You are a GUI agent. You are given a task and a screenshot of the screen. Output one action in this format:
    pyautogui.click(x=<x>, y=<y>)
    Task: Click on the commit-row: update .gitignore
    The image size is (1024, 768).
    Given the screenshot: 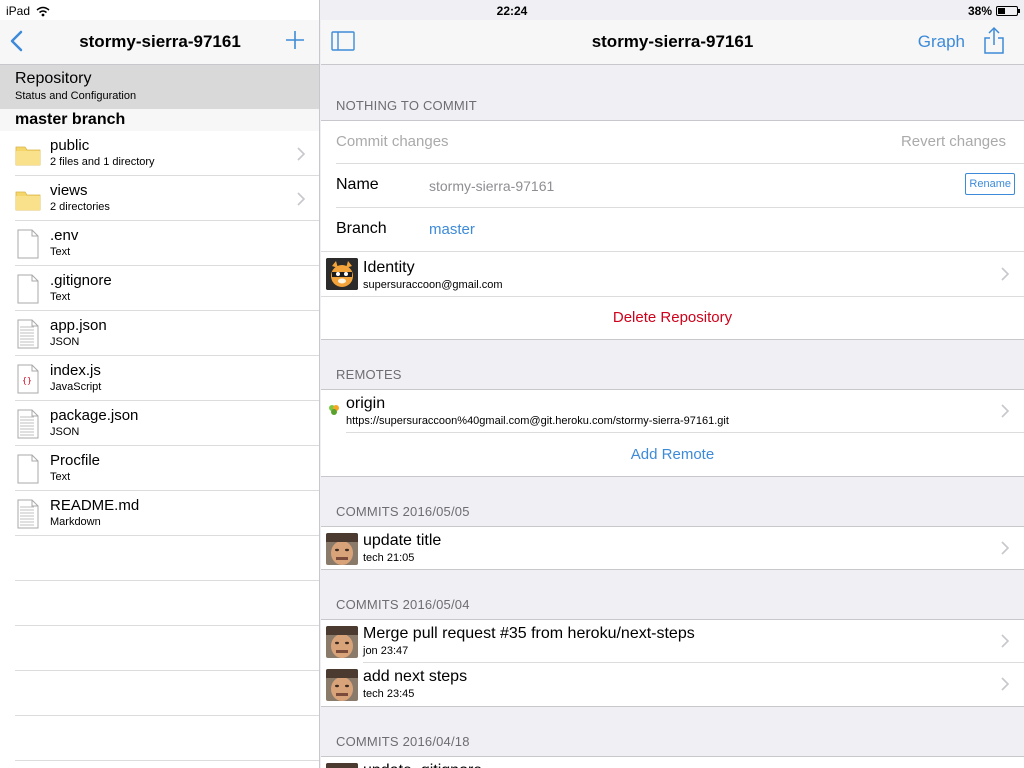 What is the action you would take?
    pyautogui.click(x=672, y=762)
    